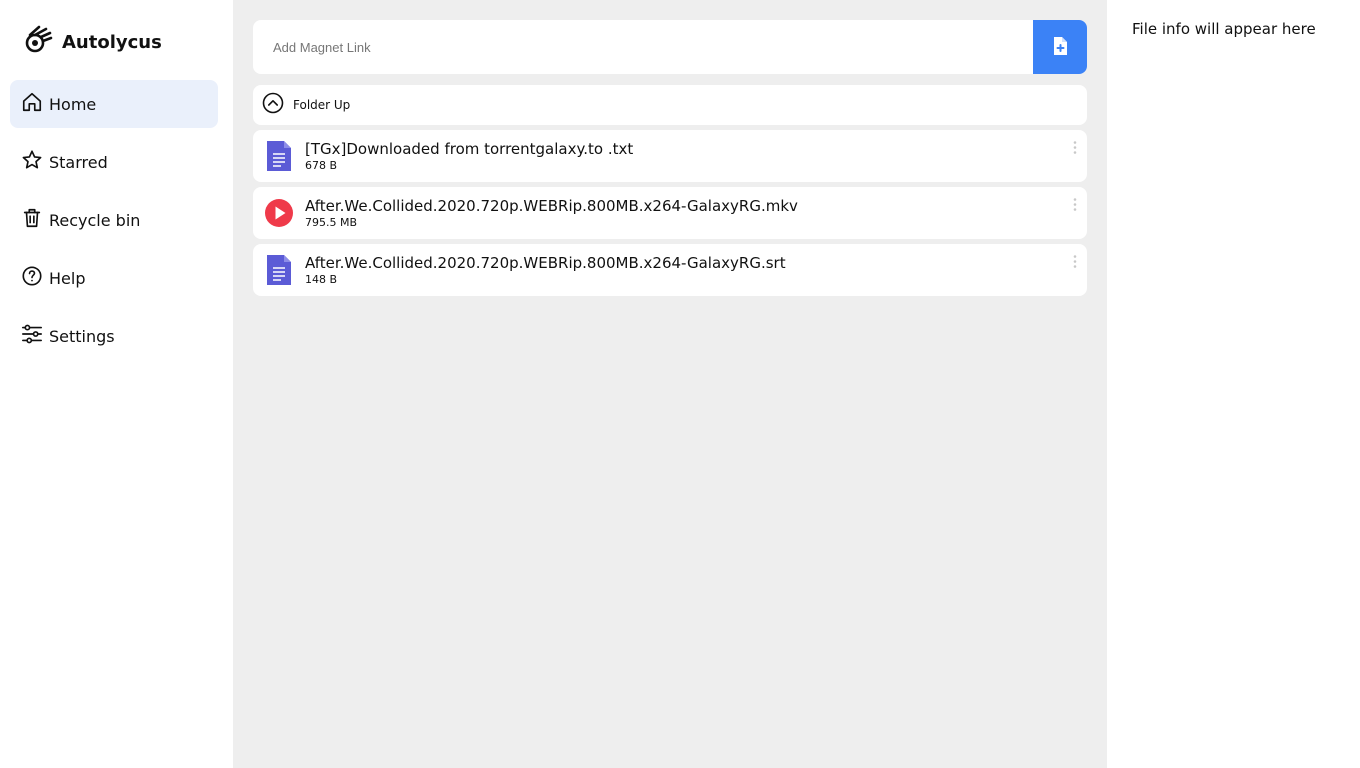 This screenshot has width=1360, height=768. I want to click on file-info-placeholder: File info will appear here, so click(1224, 29).